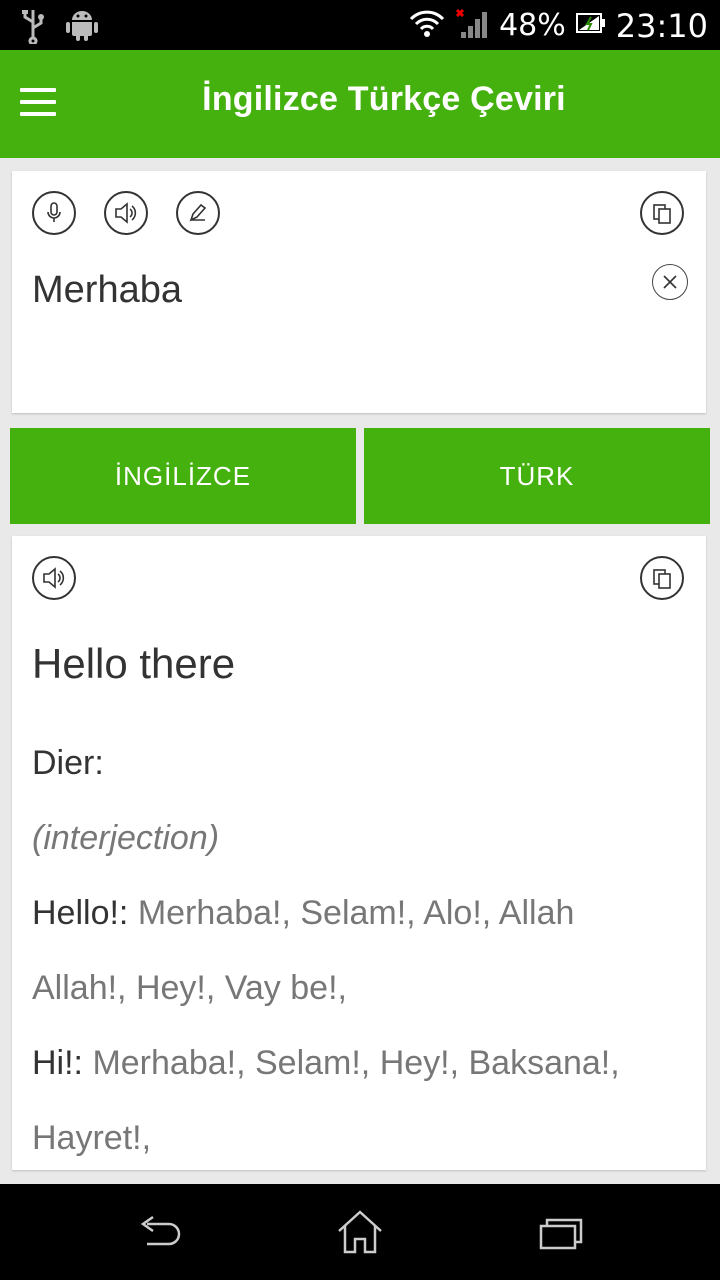 The width and height of the screenshot is (720, 1280). What do you see at coordinates (80, 913) in the screenshot?
I see `entry-term: Hello!:` at bounding box center [80, 913].